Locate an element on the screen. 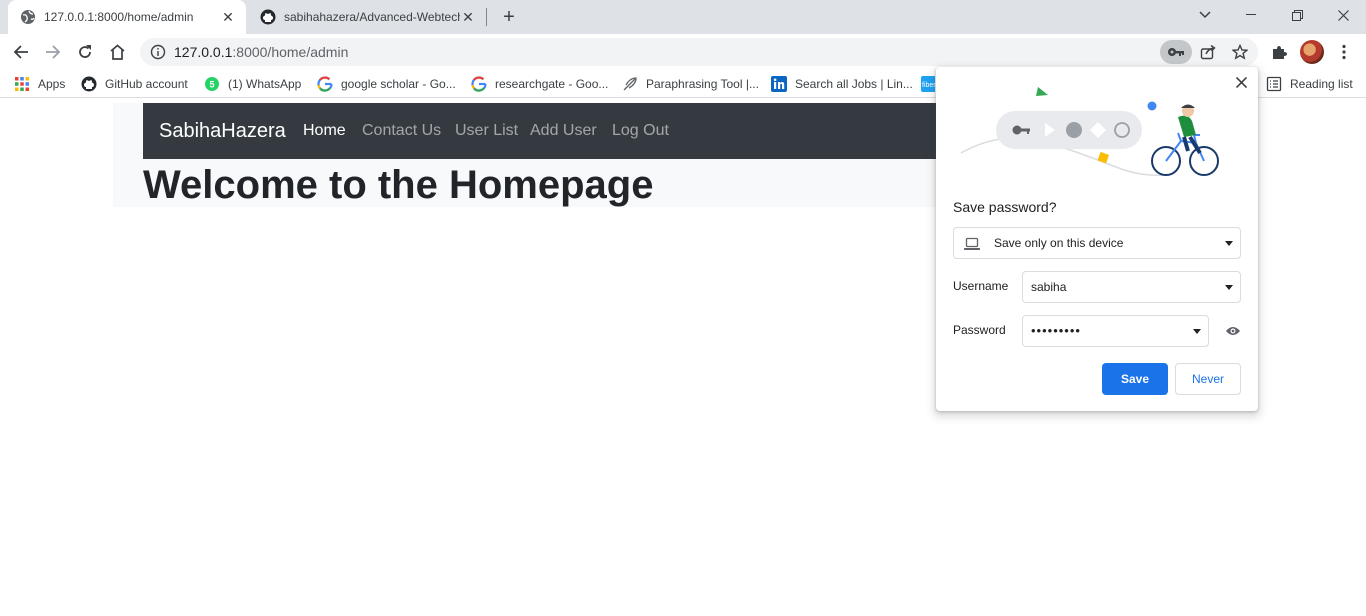 This screenshot has height=616, width=1366. chevron-down-icon is located at coordinates (1205, 15).